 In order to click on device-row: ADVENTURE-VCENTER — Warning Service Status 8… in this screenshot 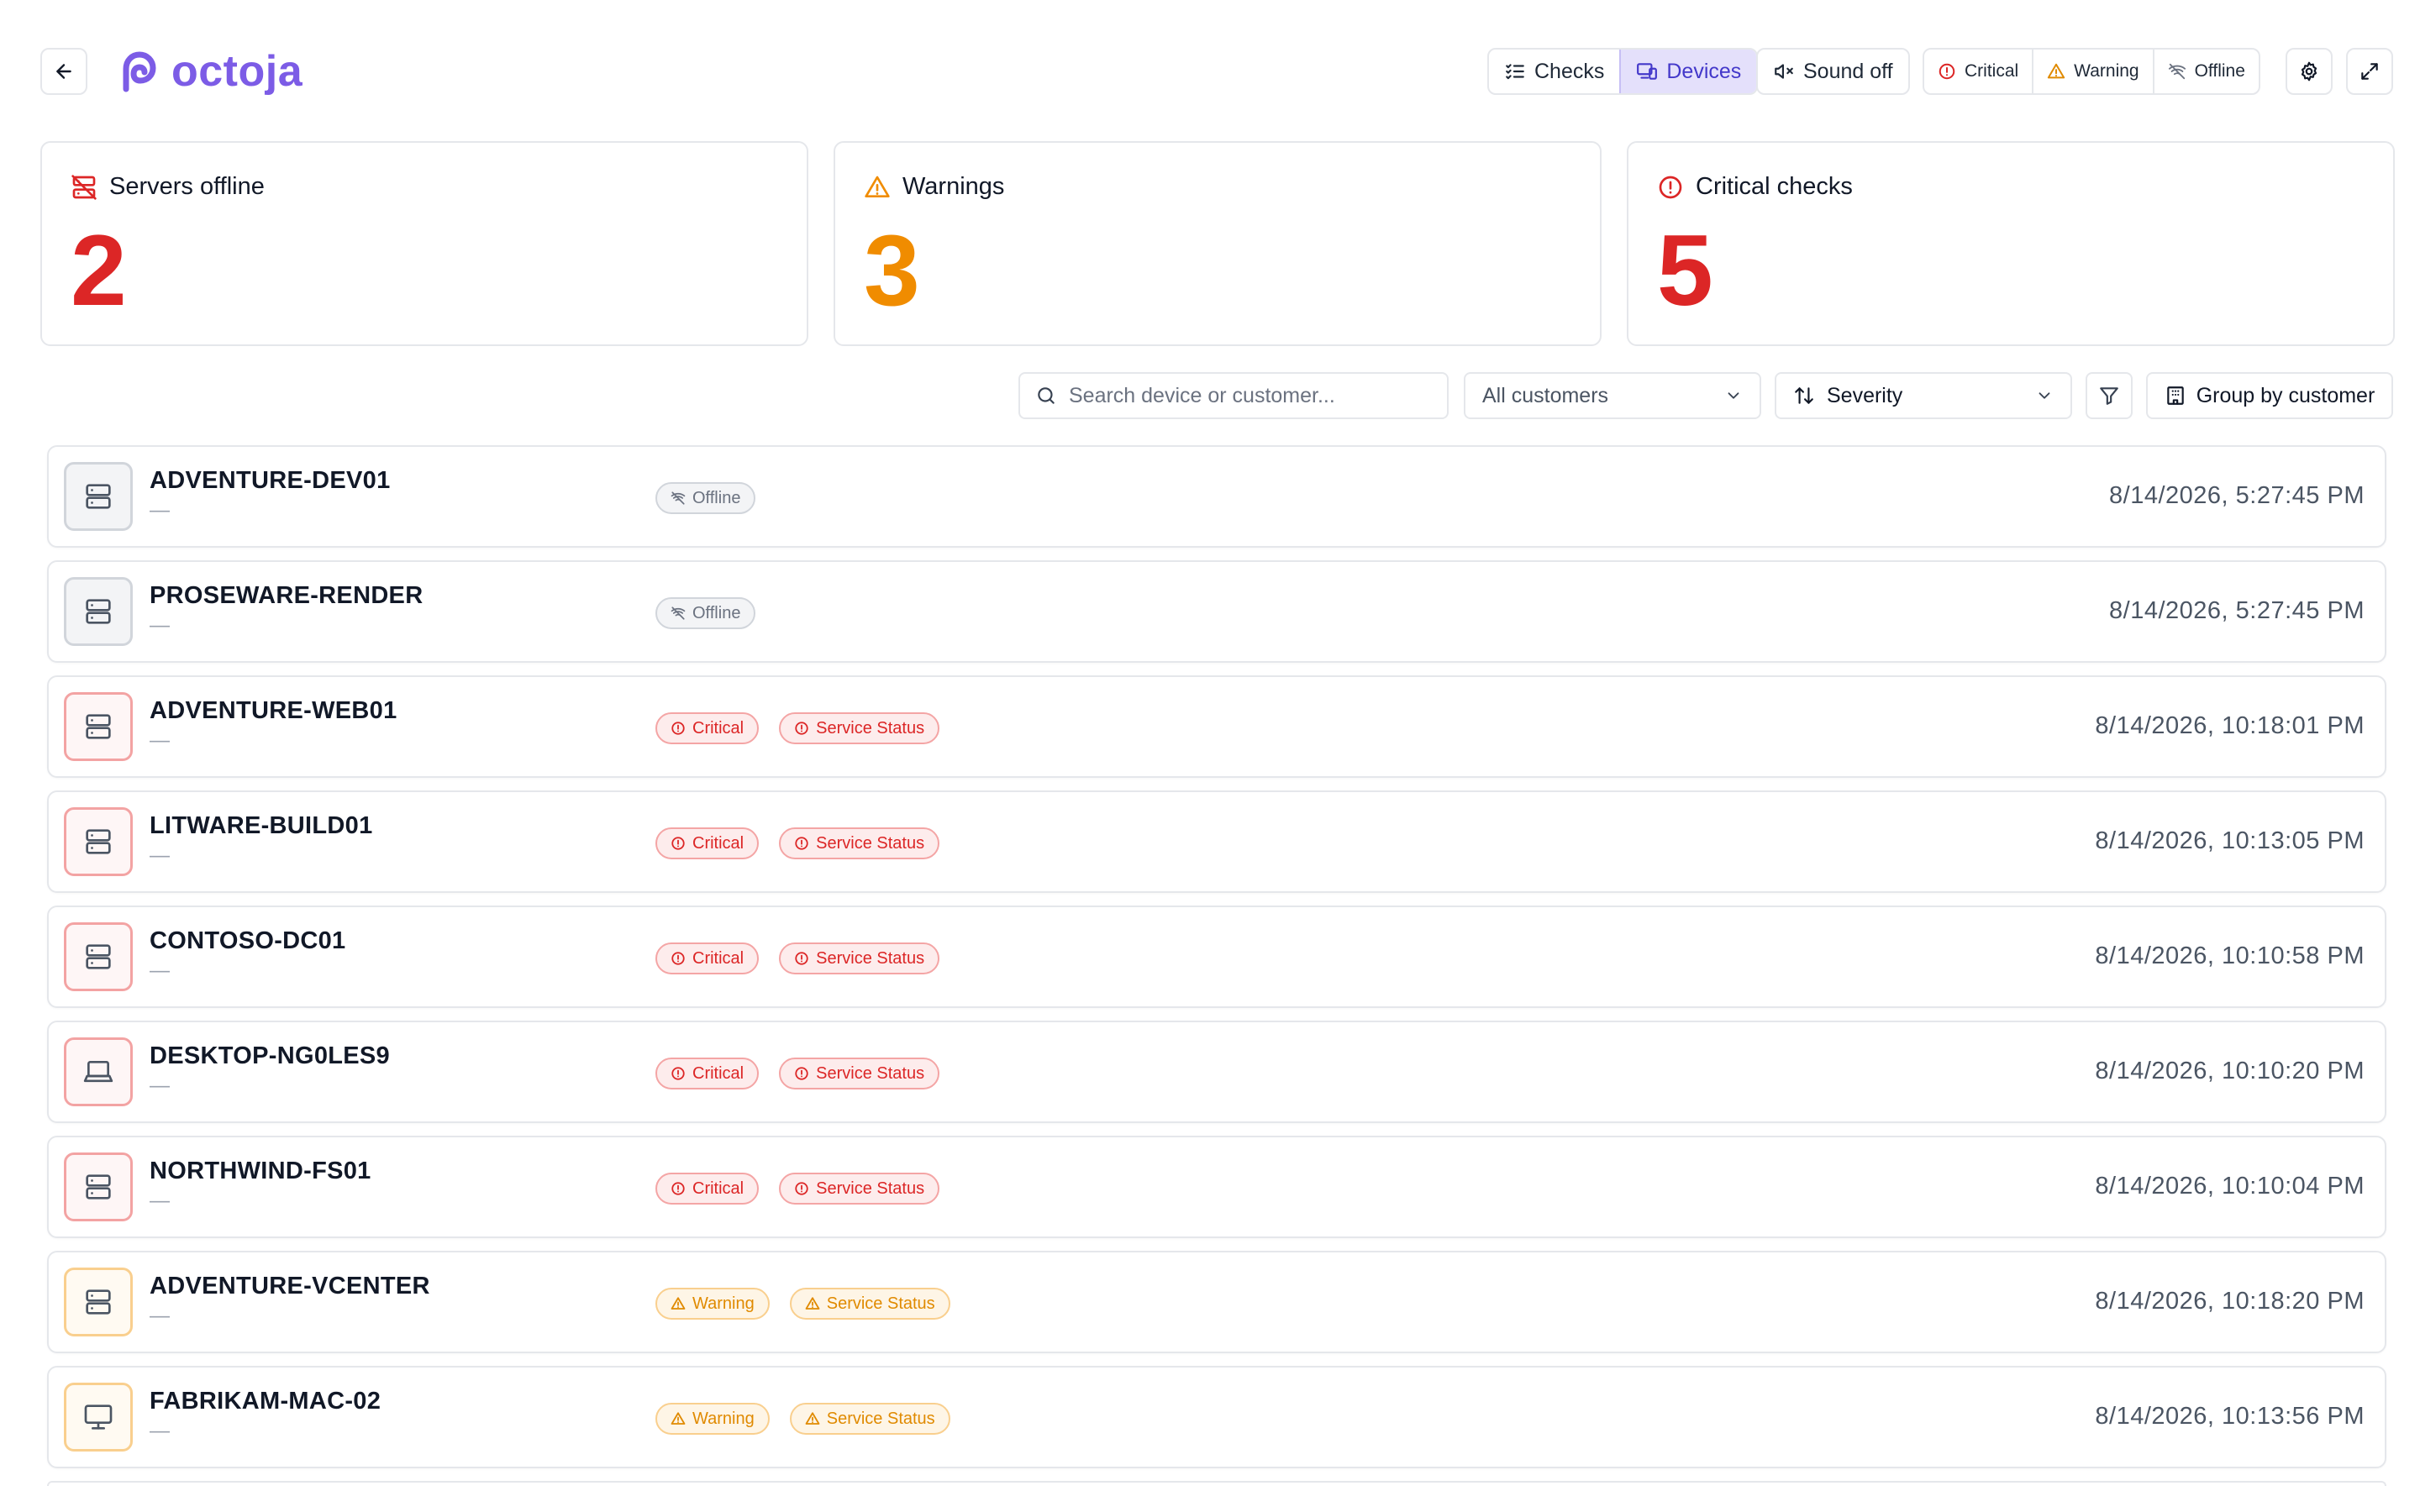, I will do `click(1216, 1302)`.